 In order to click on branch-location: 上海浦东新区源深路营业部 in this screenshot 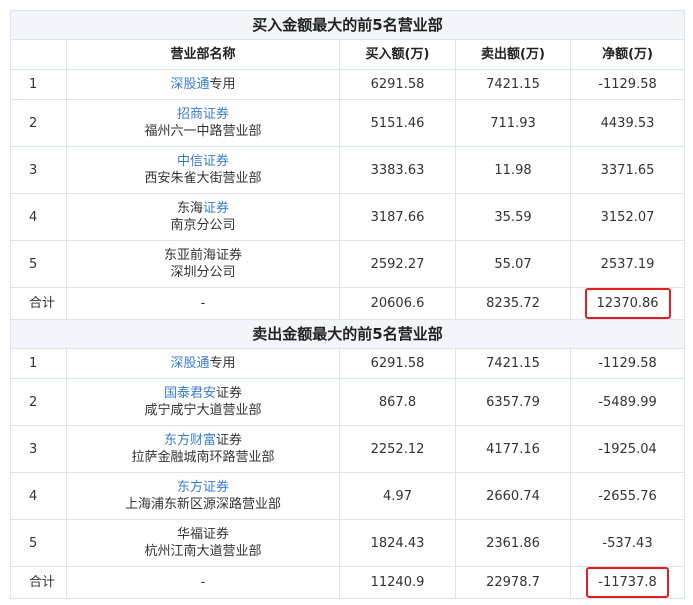, I will do `click(202, 504)`.